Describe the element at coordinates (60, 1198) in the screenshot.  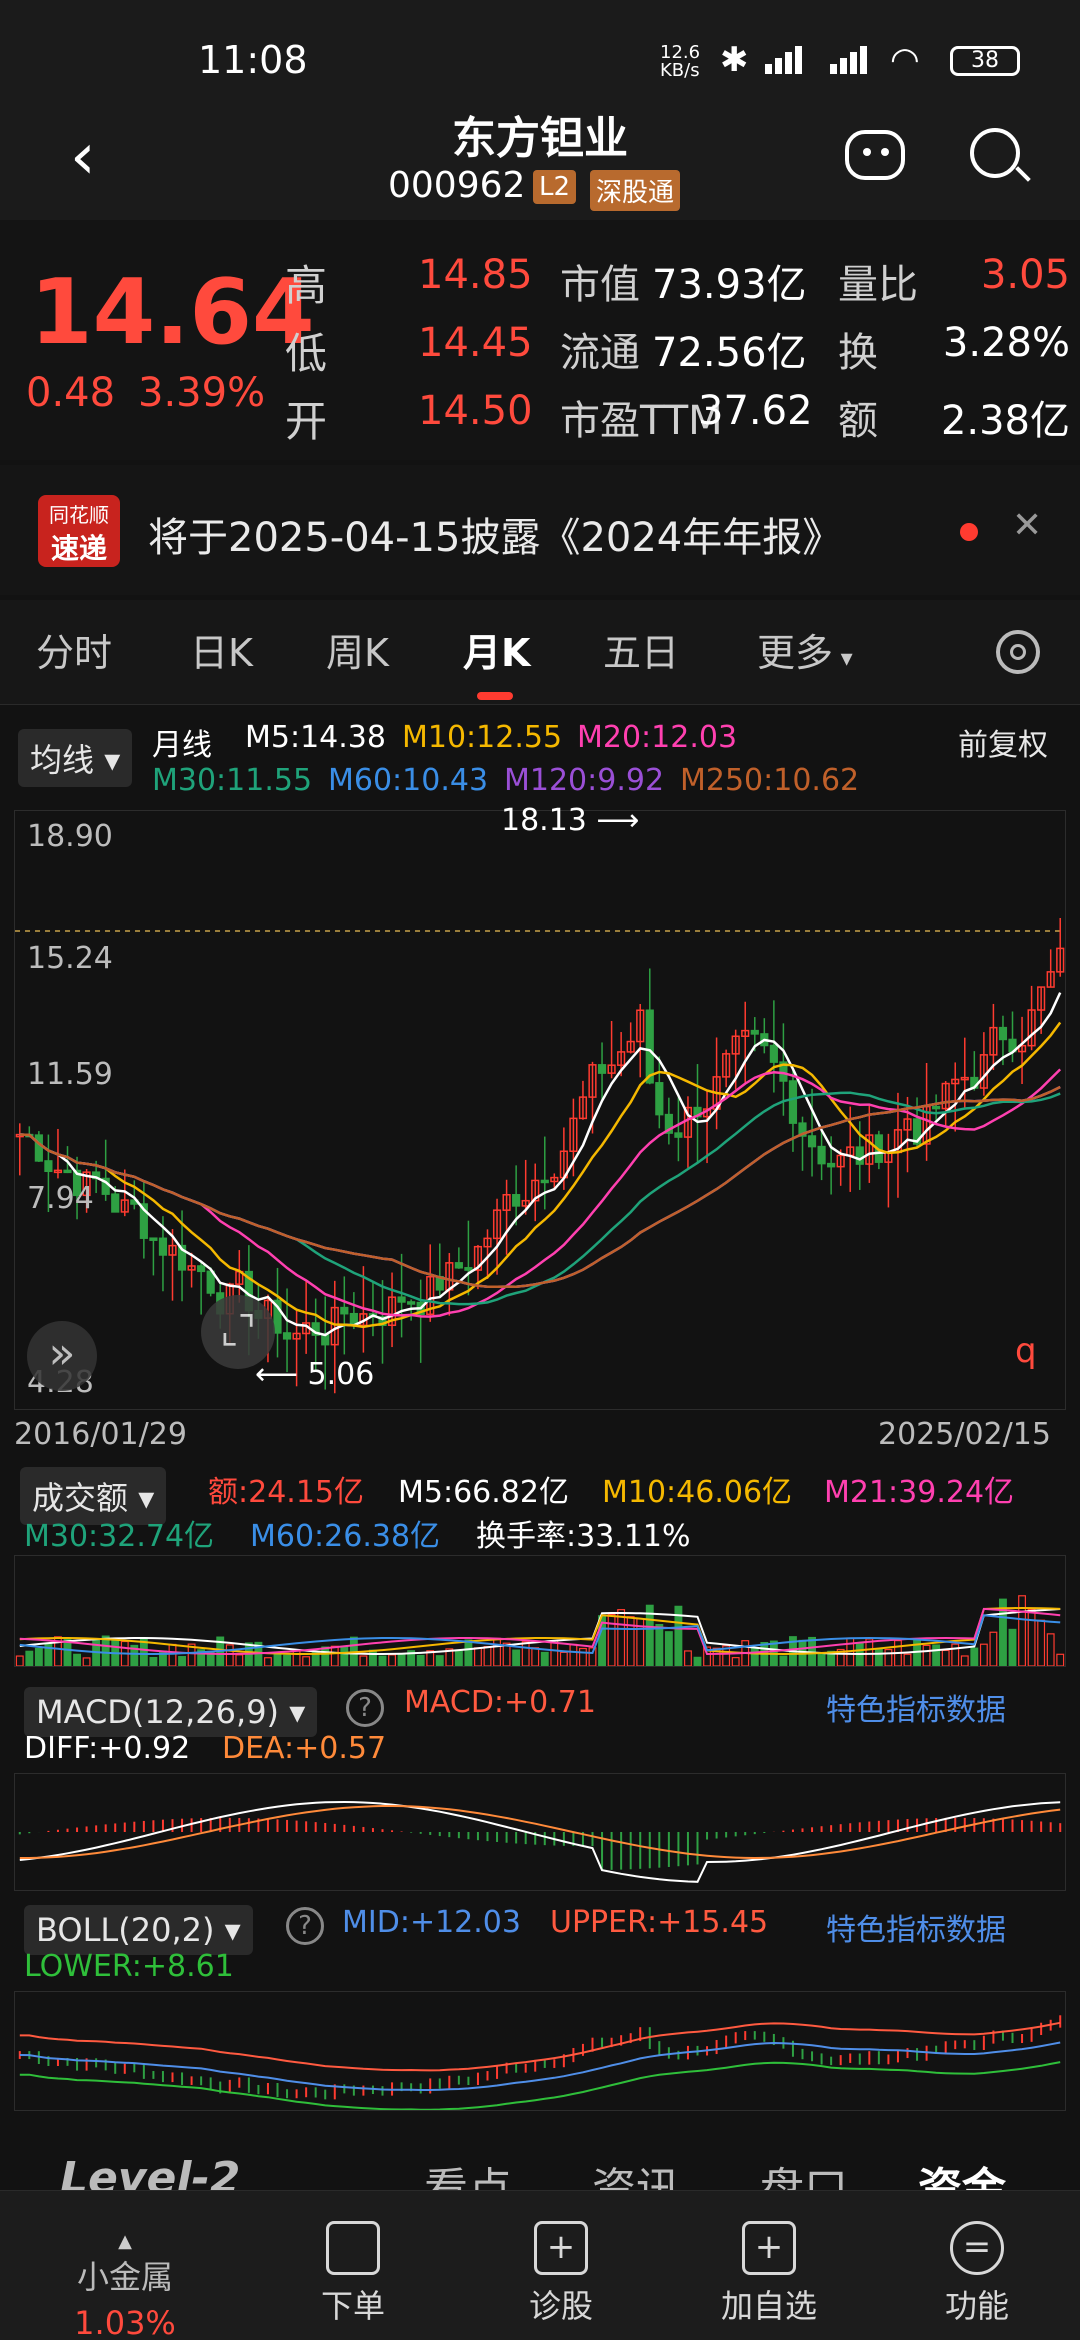
I see `axis-mid3-label: 7.94` at that location.